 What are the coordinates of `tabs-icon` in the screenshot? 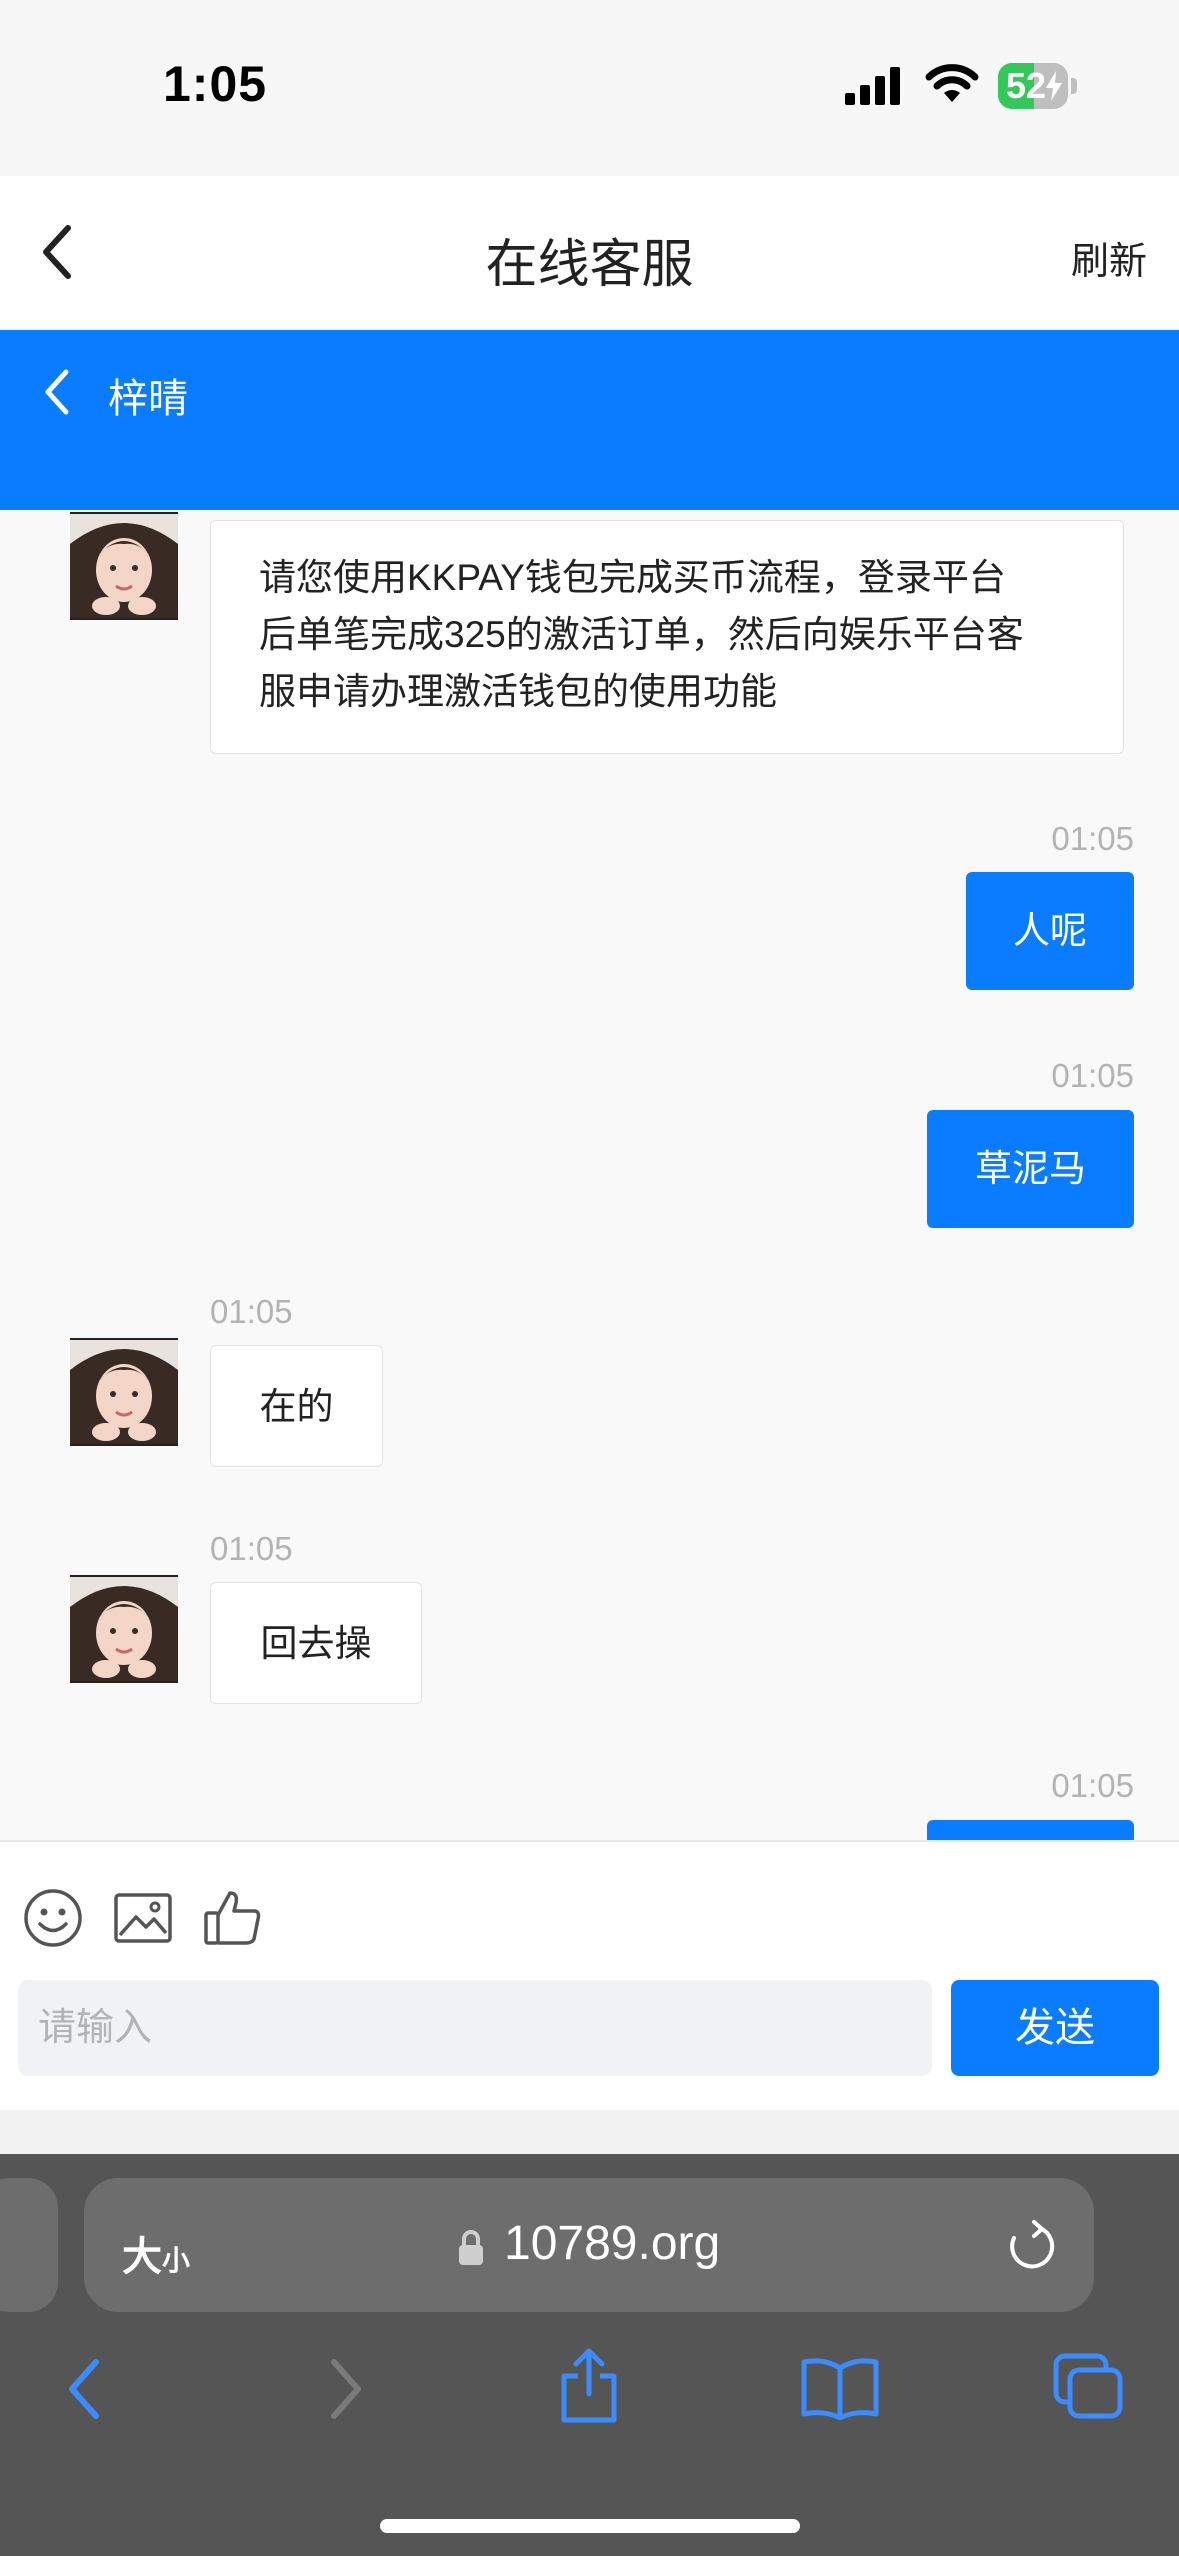 It's located at (1089, 2387).